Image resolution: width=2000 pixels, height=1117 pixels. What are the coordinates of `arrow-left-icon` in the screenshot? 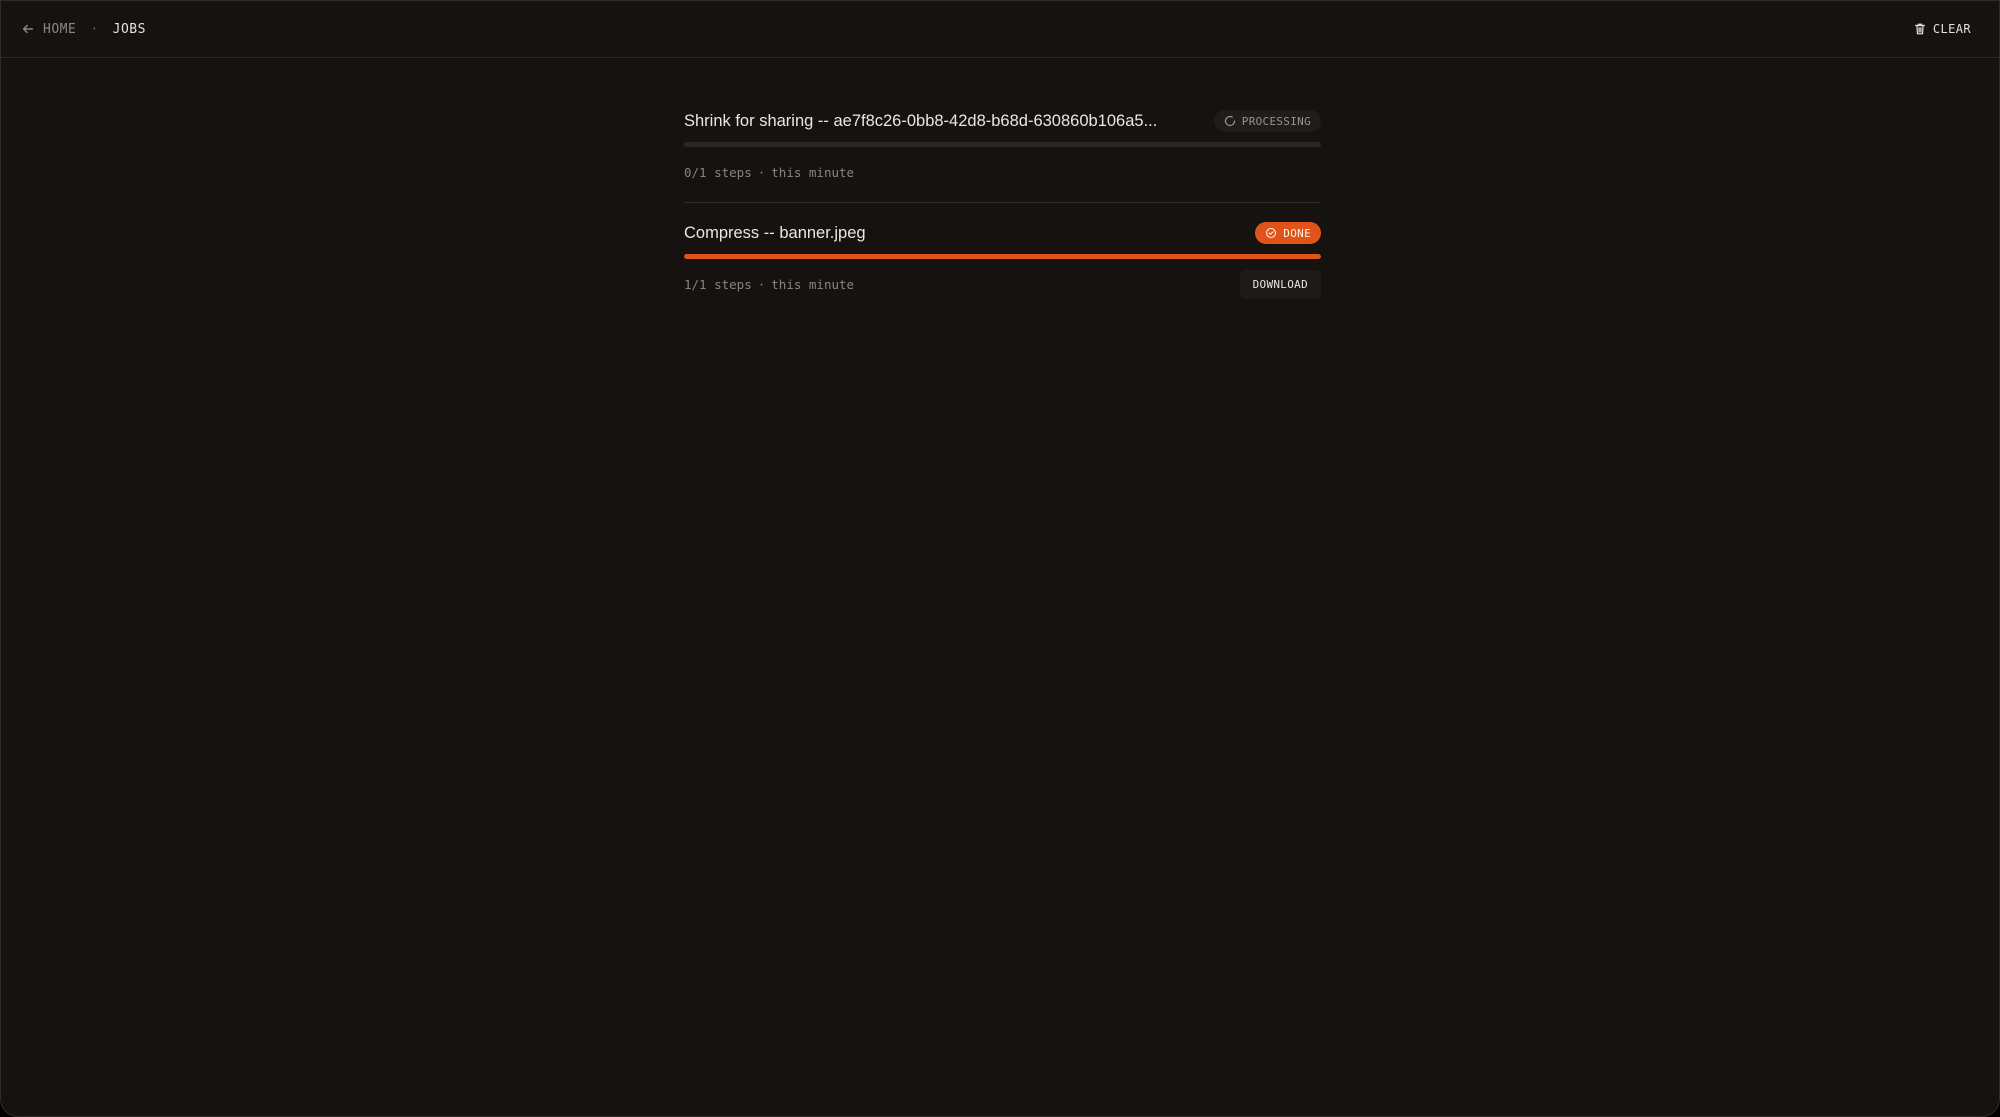 It's located at (28, 29).